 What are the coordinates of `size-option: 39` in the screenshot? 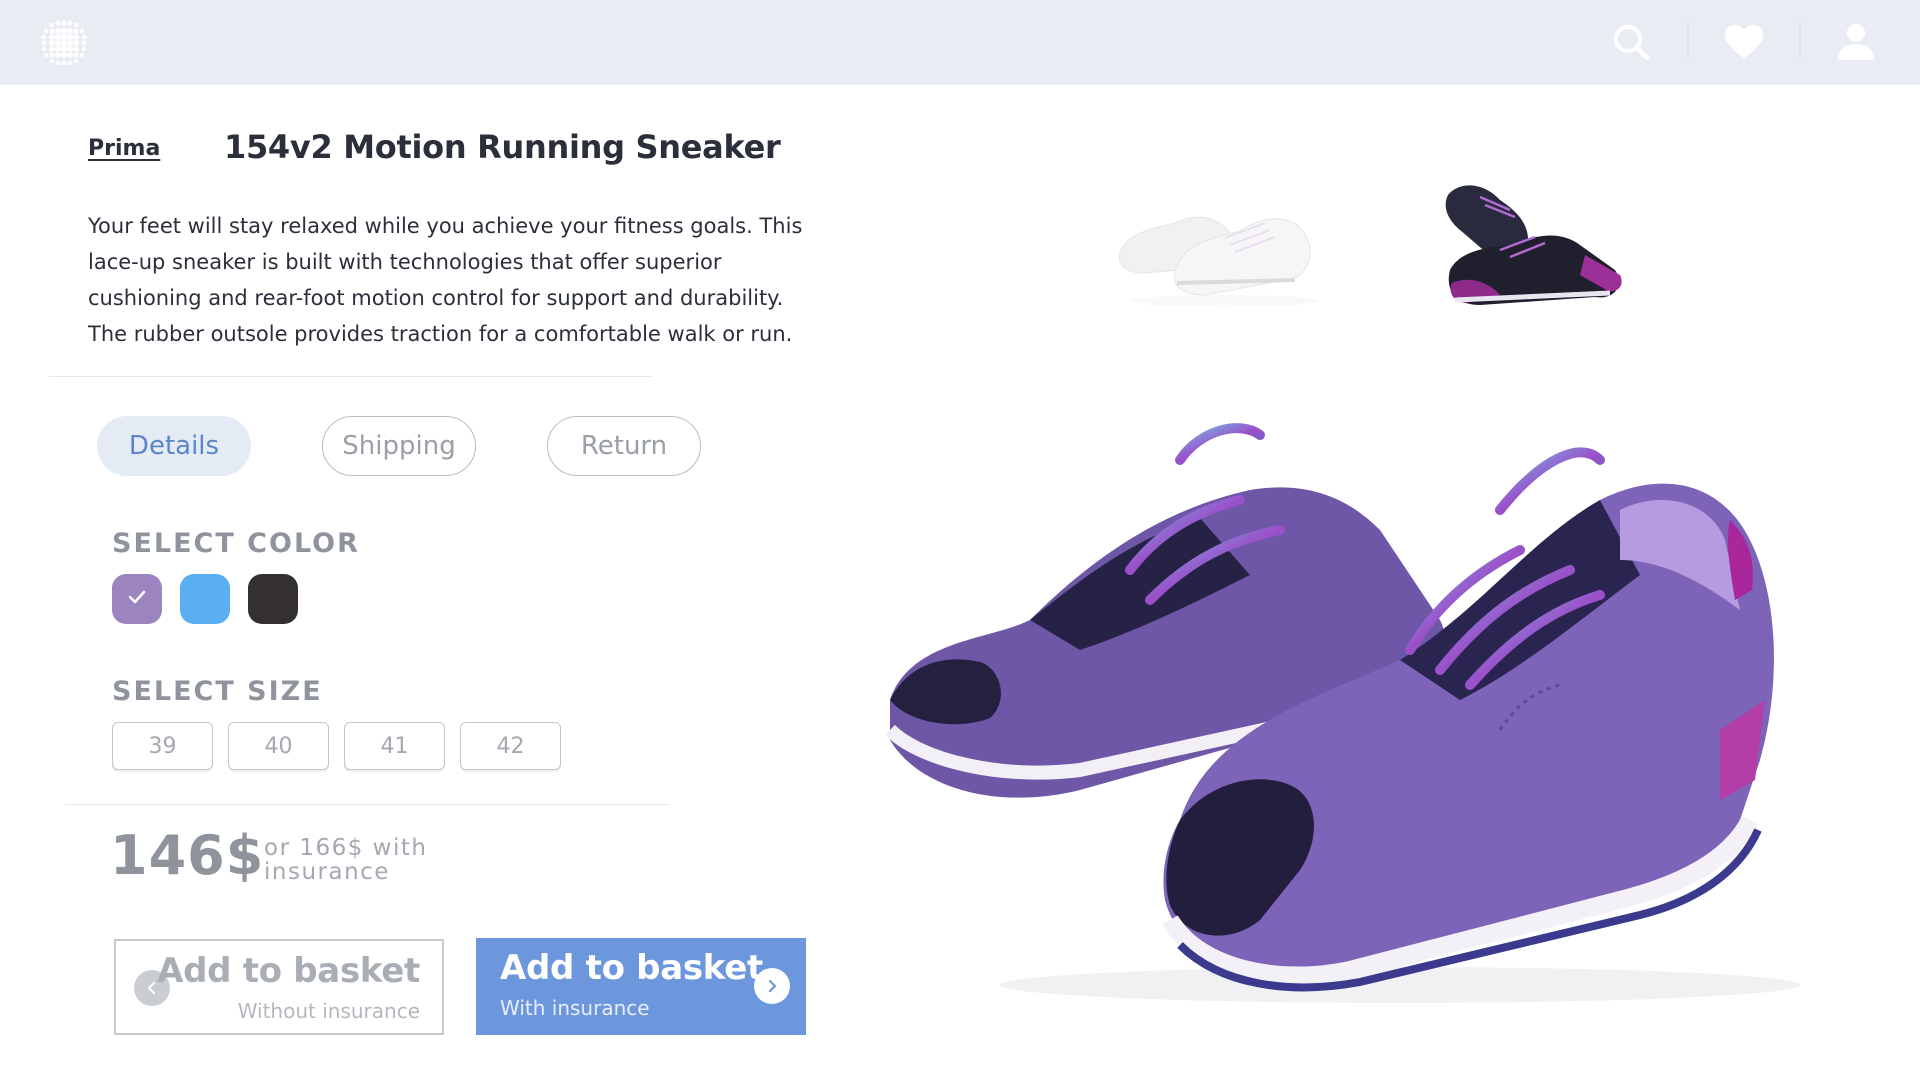 It's located at (162, 746).